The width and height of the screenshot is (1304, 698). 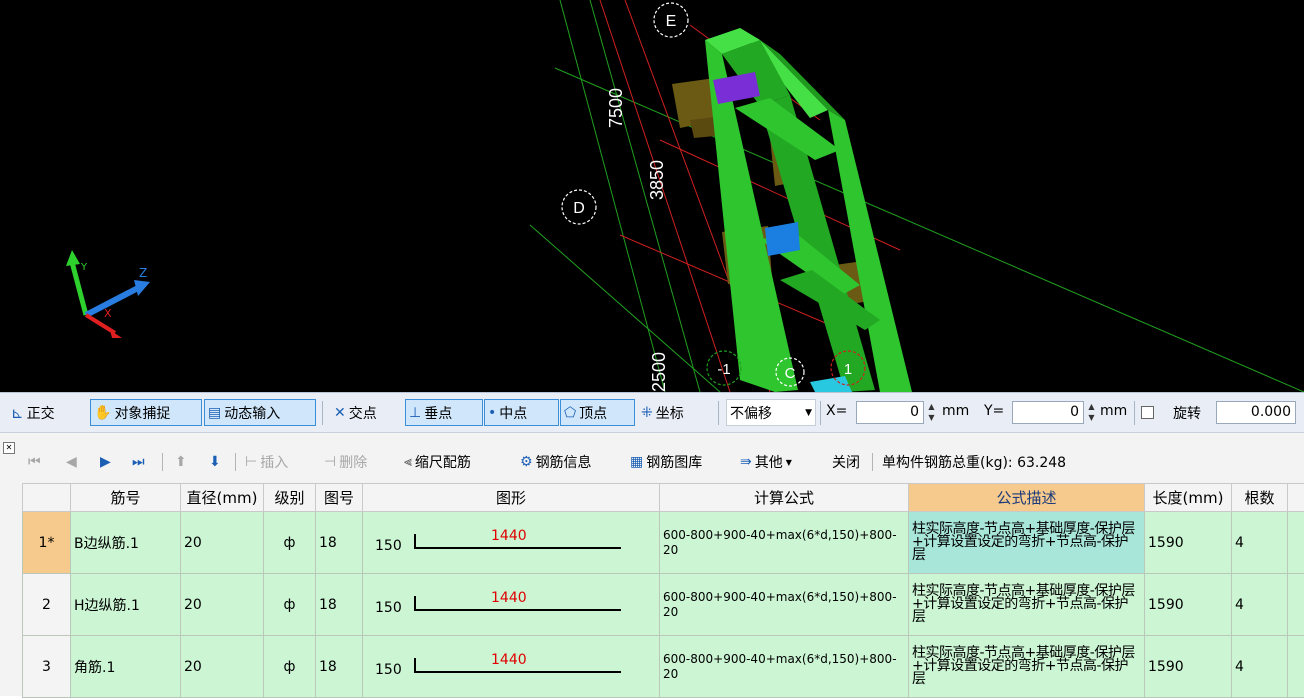 What do you see at coordinates (108, 313) in the screenshot?
I see `svg-text: X` at bounding box center [108, 313].